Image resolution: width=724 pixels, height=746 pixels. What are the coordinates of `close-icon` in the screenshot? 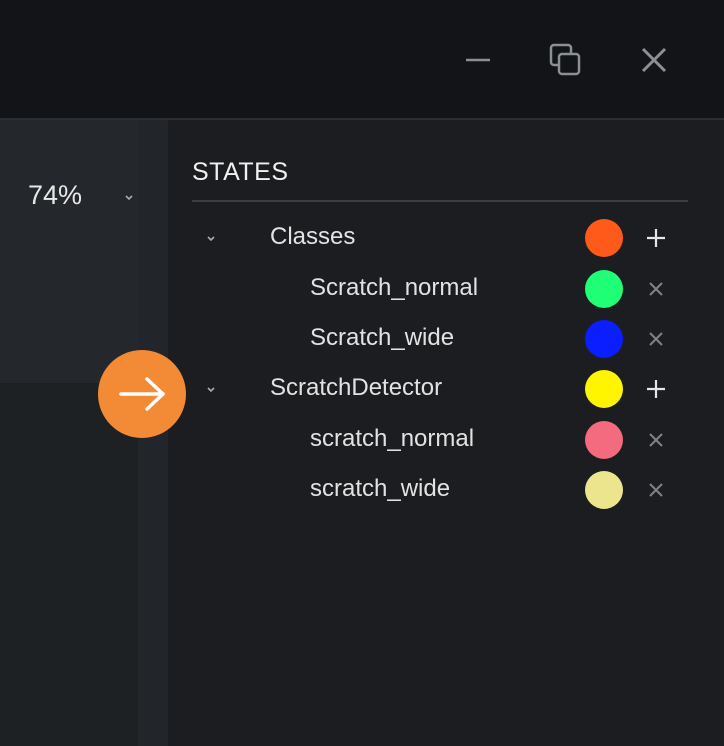 It's located at (654, 60).